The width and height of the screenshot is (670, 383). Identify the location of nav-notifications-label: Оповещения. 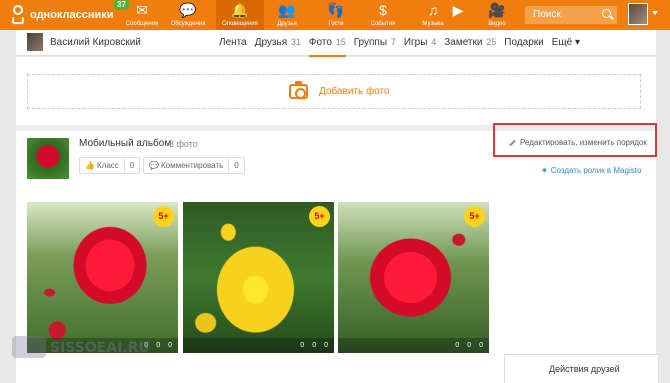
(240, 24).